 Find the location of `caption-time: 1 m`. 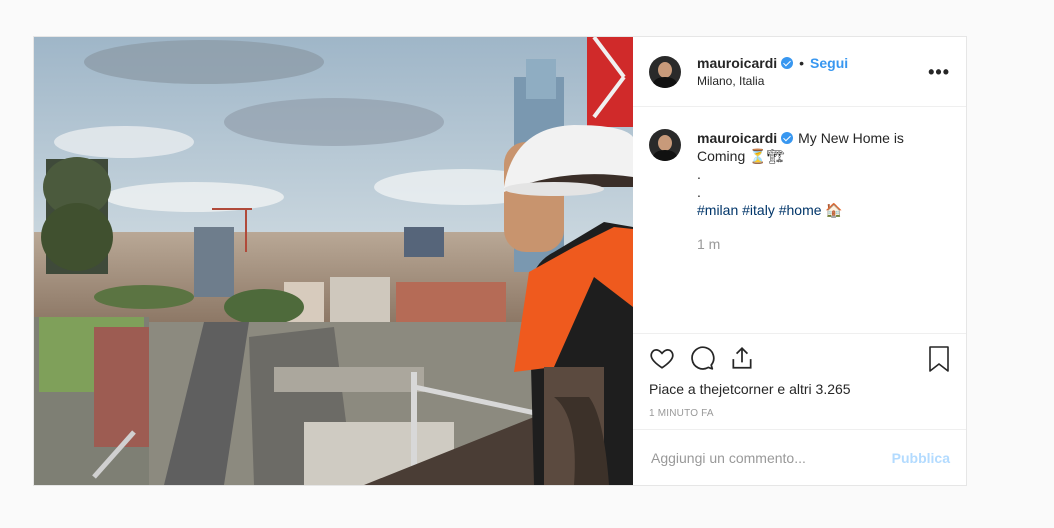

caption-time: 1 m is located at coordinates (709, 244).